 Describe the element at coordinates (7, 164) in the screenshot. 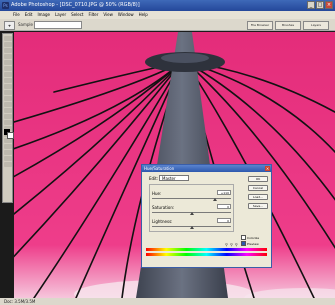

I see `zoom-tool-icon` at that location.